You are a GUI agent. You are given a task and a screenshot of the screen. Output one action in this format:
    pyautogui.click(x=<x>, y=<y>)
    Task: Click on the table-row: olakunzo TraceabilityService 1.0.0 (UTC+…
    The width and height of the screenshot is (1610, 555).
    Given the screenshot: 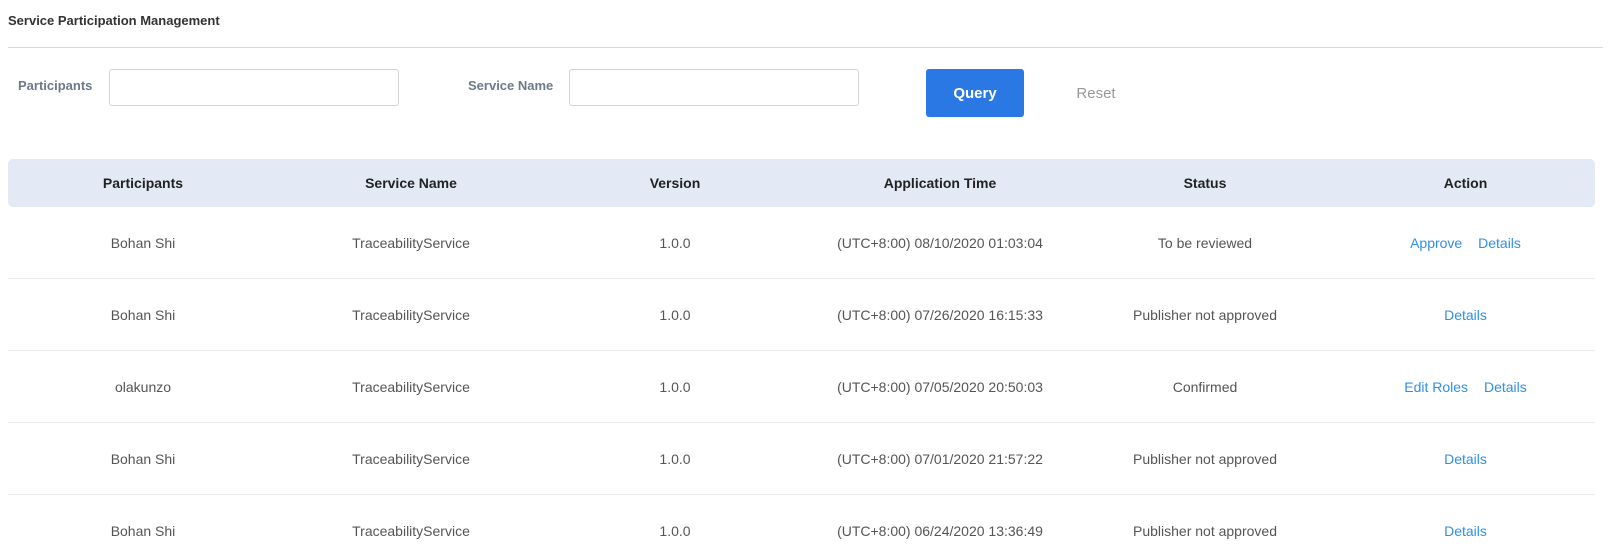 What is the action you would take?
    pyautogui.click(x=801, y=387)
    